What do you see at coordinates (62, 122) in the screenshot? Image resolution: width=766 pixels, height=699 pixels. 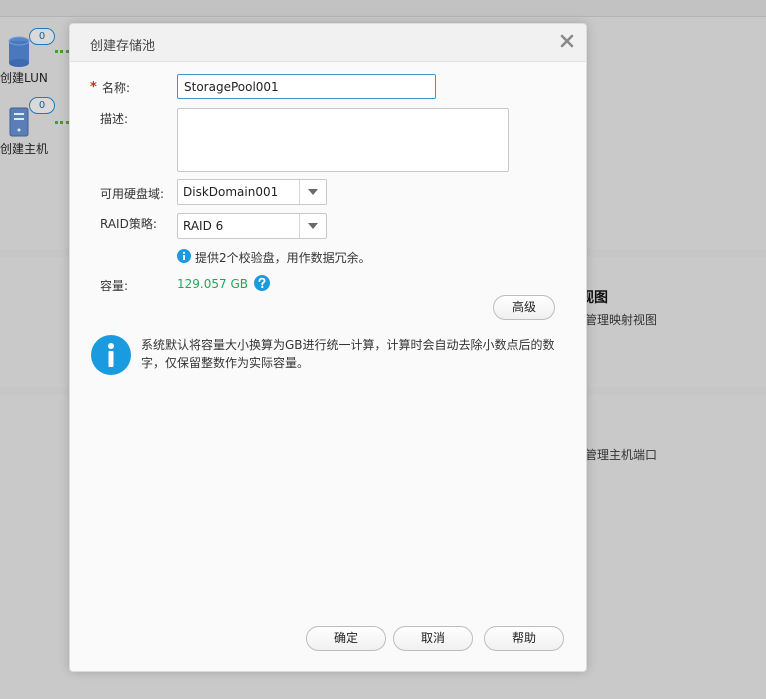 I see `host-connector` at bounding box center [62, 122].